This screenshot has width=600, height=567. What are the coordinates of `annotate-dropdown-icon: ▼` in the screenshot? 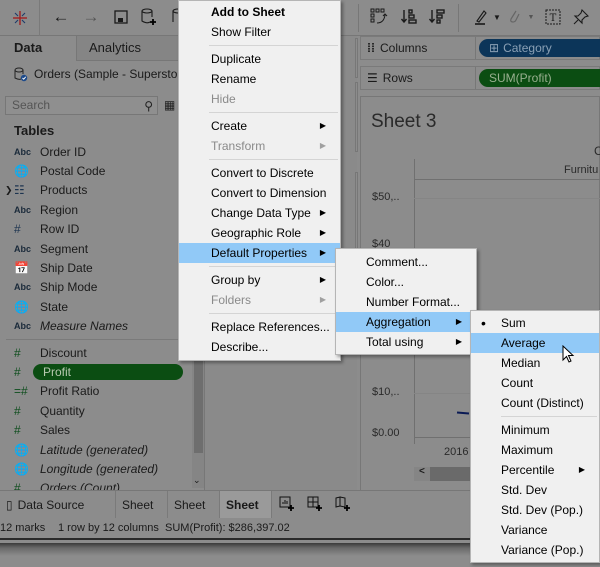 It's located at (531, 17).